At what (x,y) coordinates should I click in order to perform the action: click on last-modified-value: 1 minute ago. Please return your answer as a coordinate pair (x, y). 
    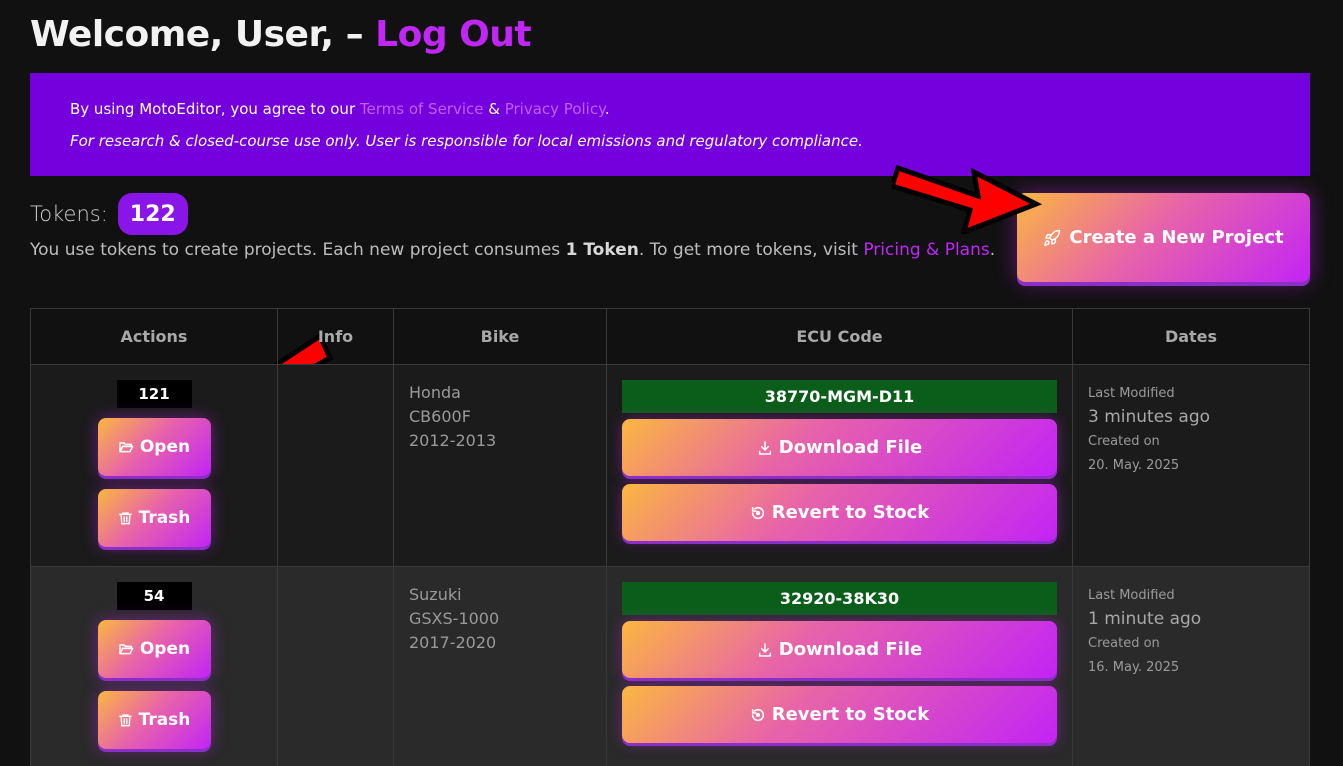
    Looking at the image, I should click on (1145, 619).